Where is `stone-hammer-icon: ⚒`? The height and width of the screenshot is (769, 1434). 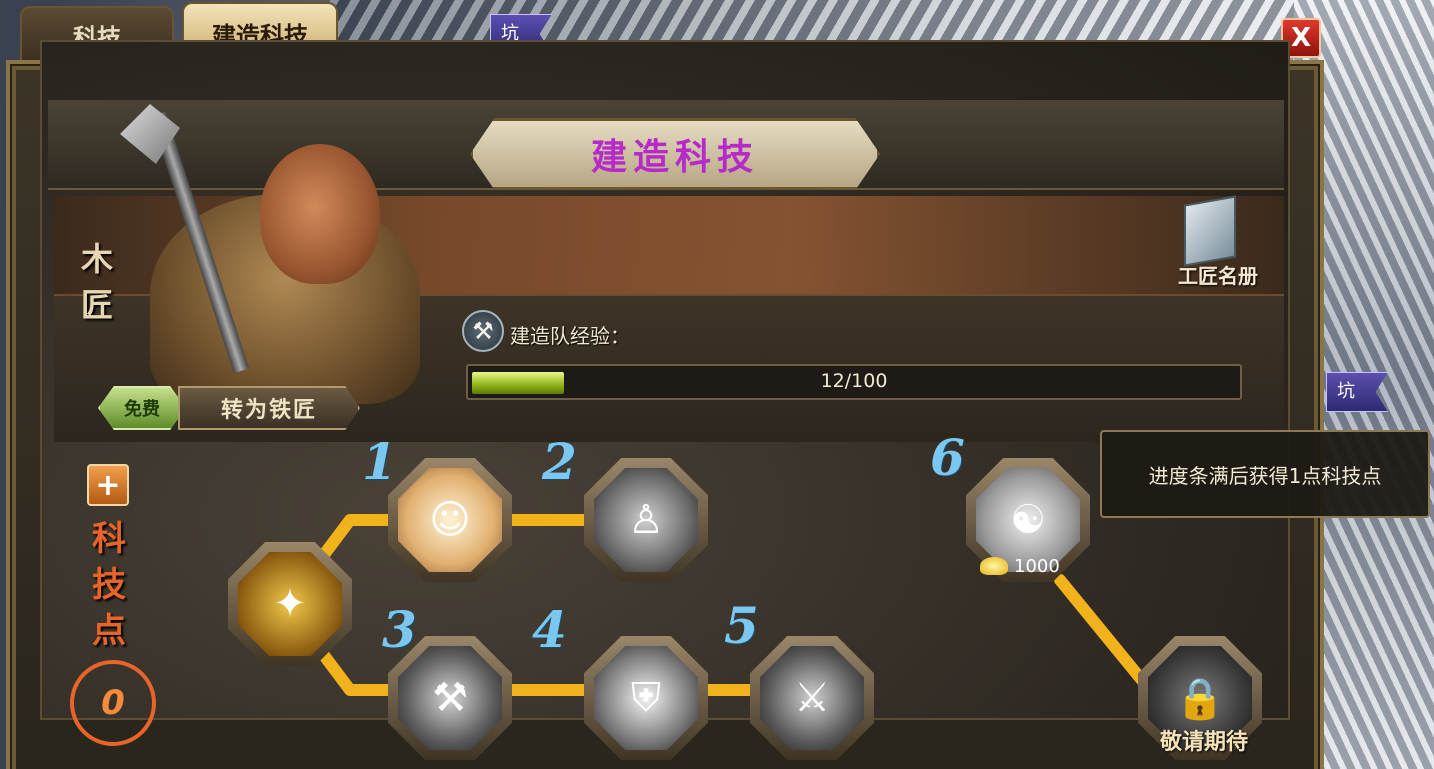
stone-hammer-icon: ⚒ is located at coordinates (450, 698).